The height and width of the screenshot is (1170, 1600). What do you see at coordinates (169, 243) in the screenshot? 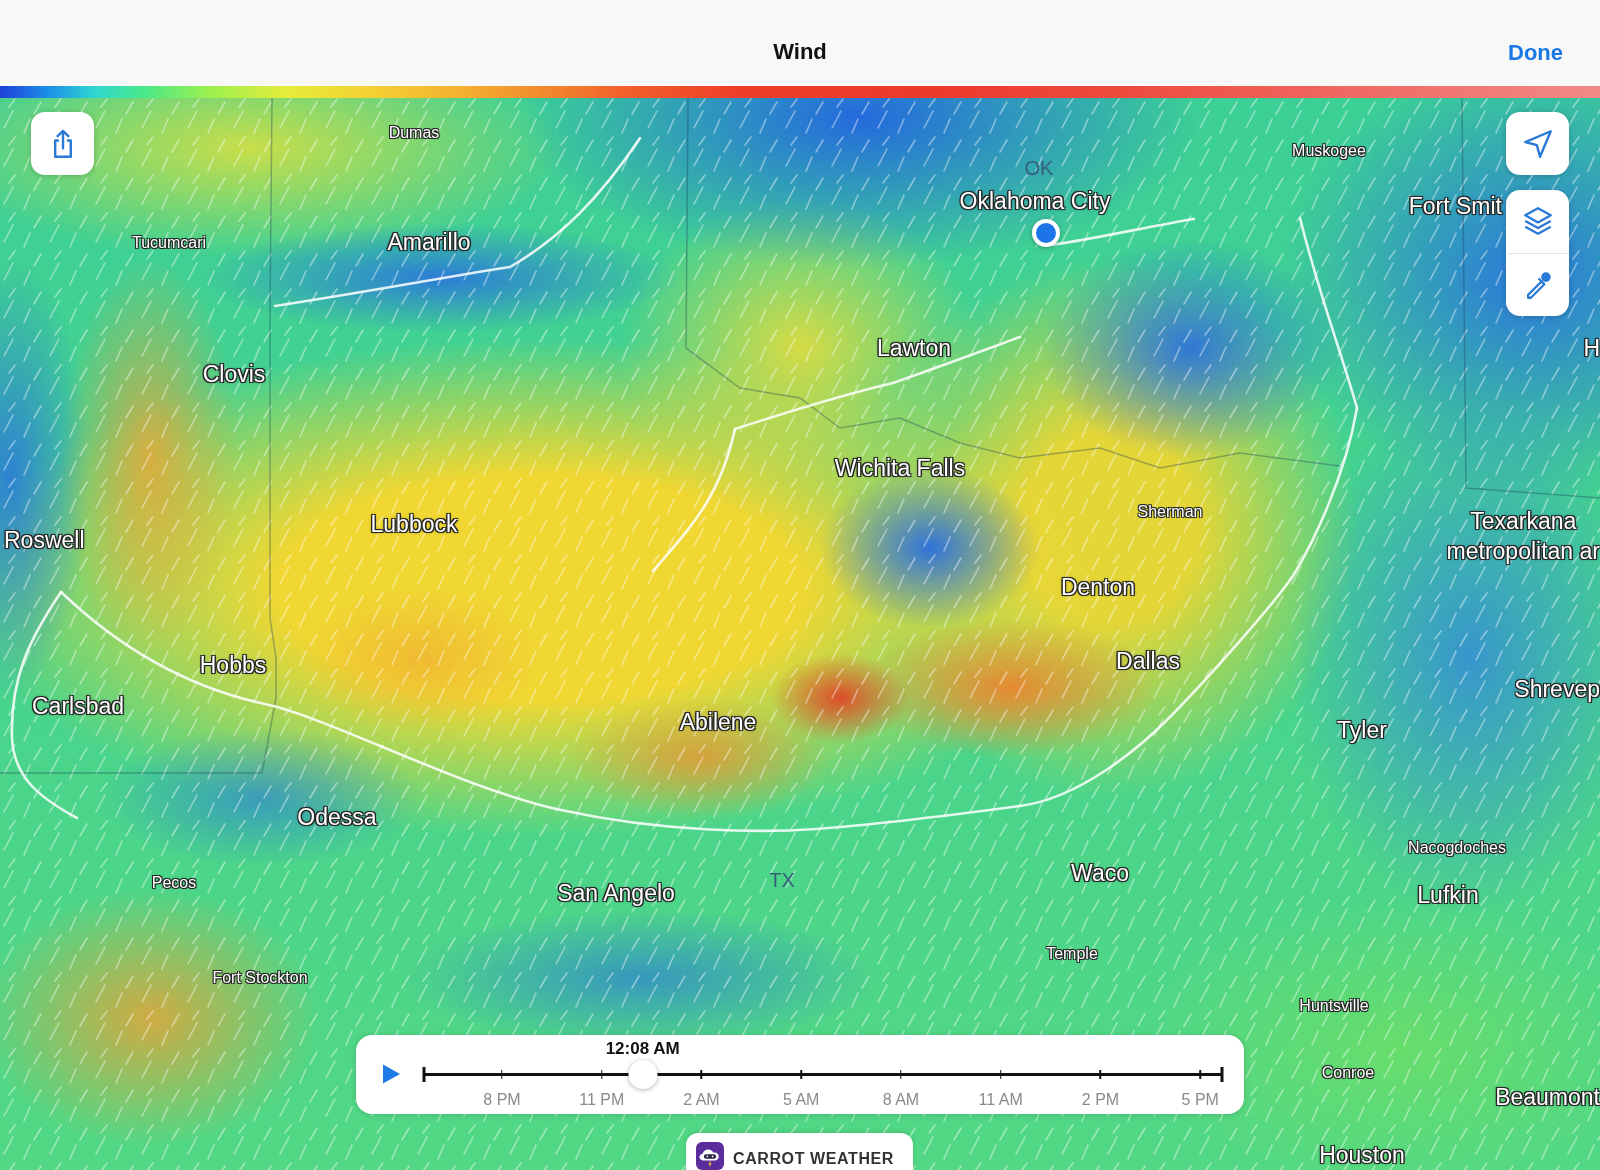
I see `town-label: Tucumcari` at bounding box center [169, 243].